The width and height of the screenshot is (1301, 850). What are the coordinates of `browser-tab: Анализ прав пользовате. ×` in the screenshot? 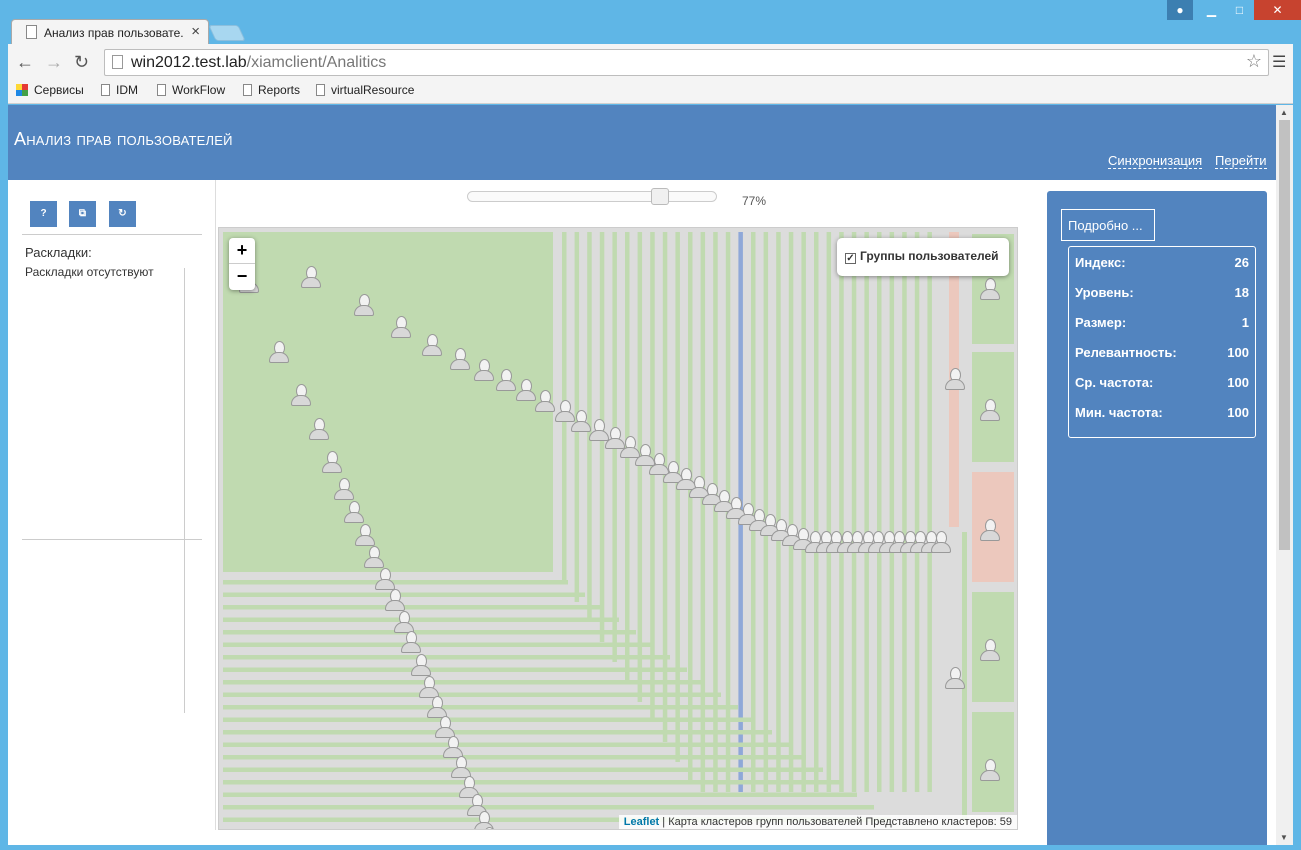 It's located at (110, 31).